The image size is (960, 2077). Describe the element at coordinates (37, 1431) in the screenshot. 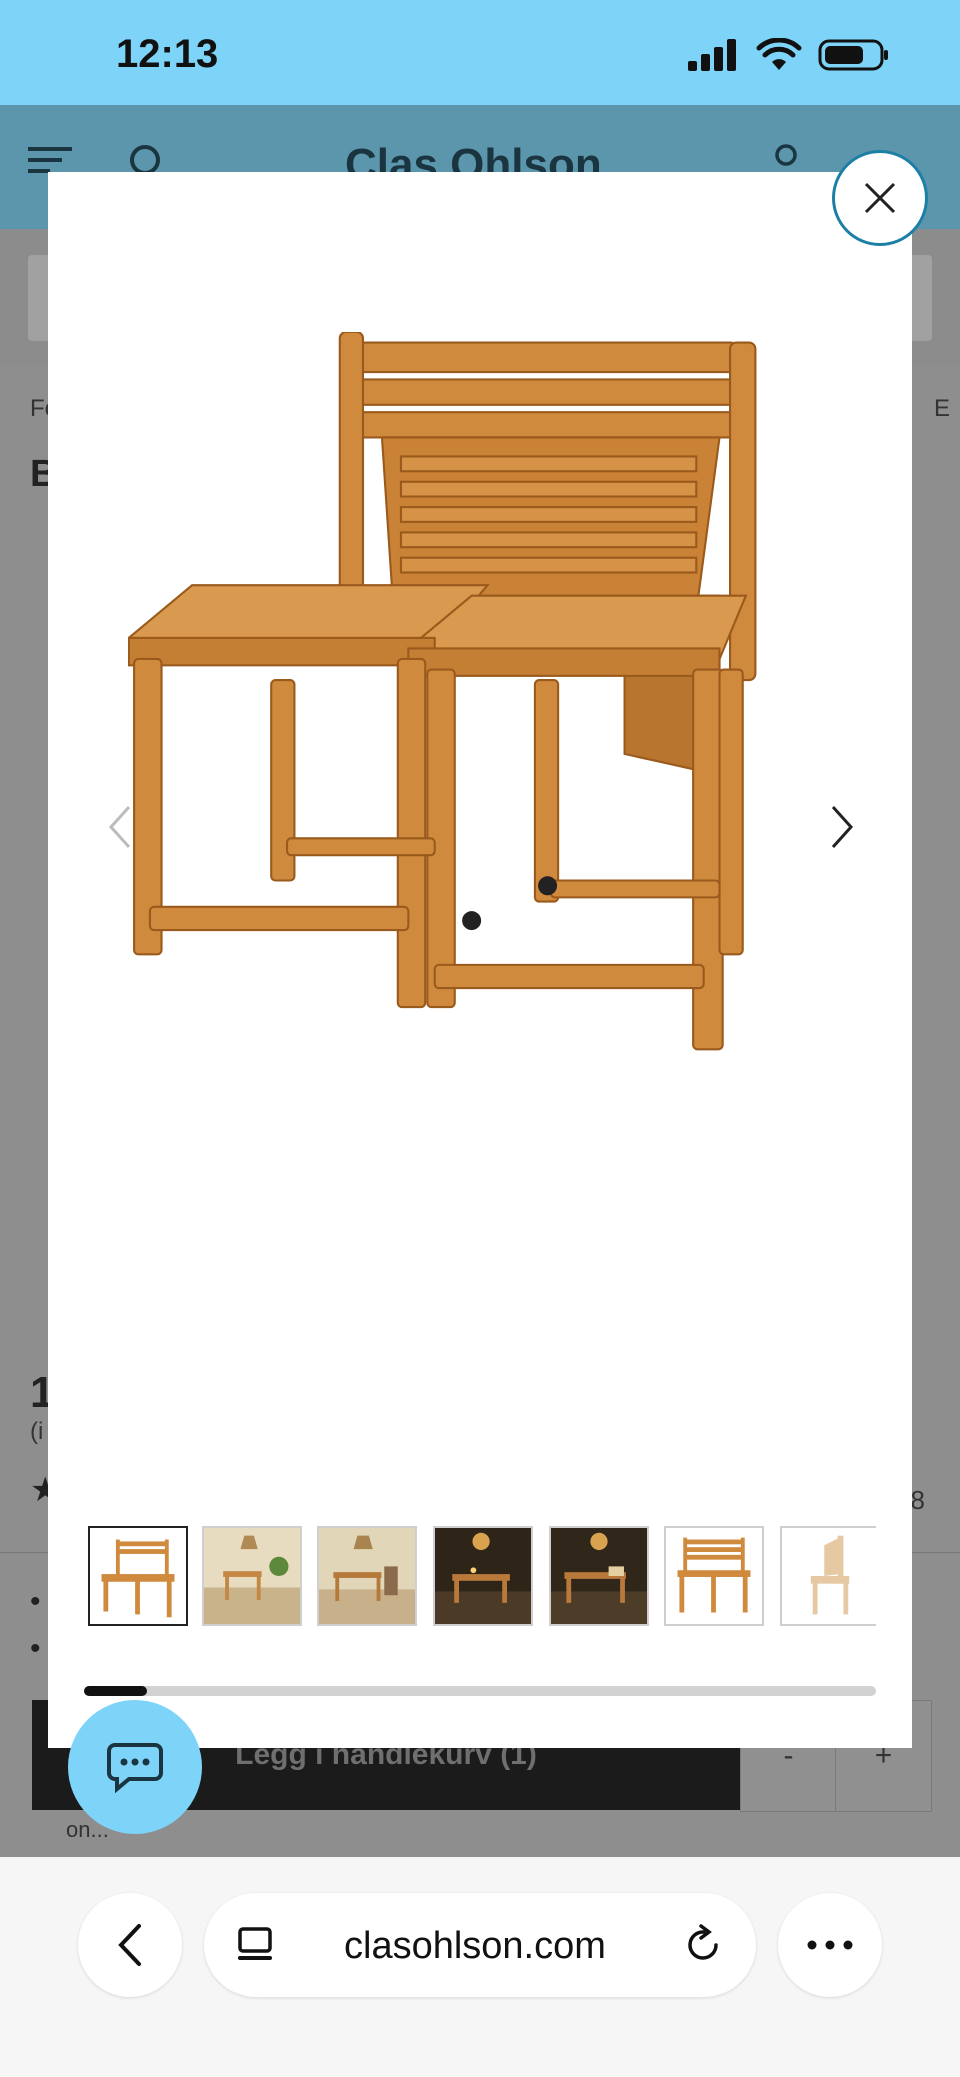

I see `price-note: (i` at that location.